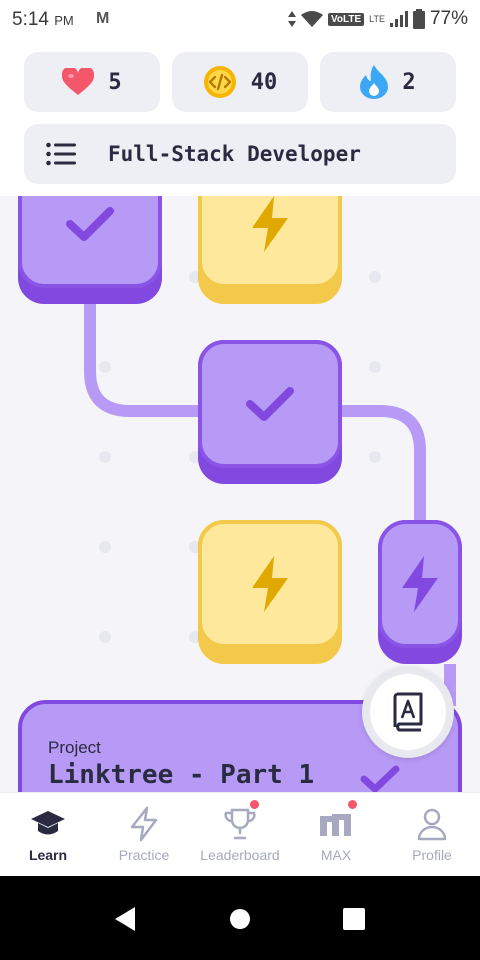 This screenshot has width=480, height=960. I want to click on back-button, so click(125, 921).